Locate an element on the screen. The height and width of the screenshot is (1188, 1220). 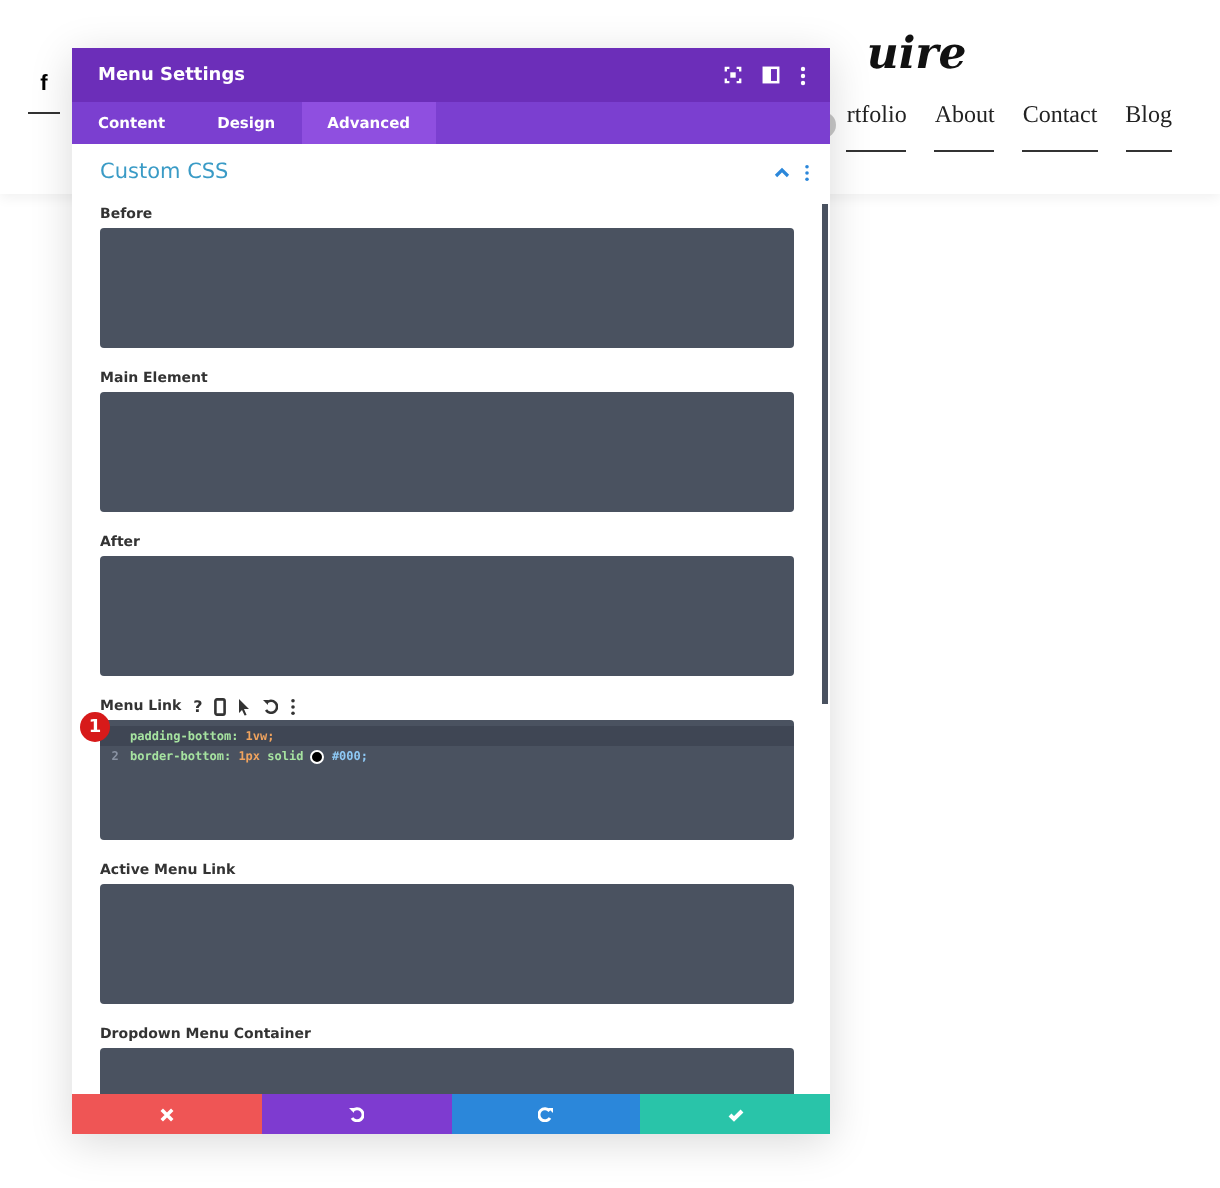
cursor-icon is located at coordinates (244, 706).